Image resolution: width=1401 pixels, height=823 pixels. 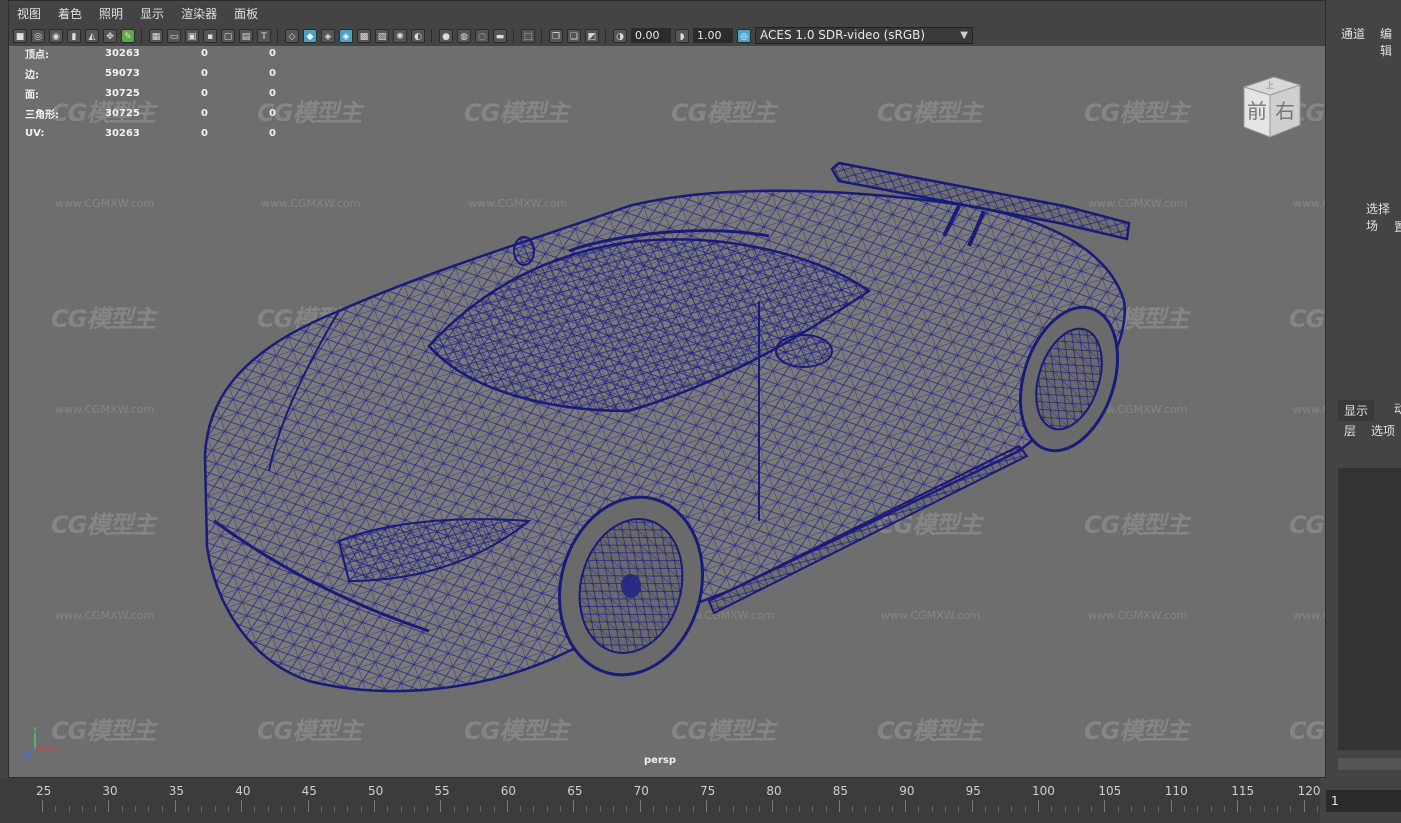 What do you see at coordinates (364, 35) in the screenshot?
I see `xray-icon: ▩` at bounding box center [364, 35].